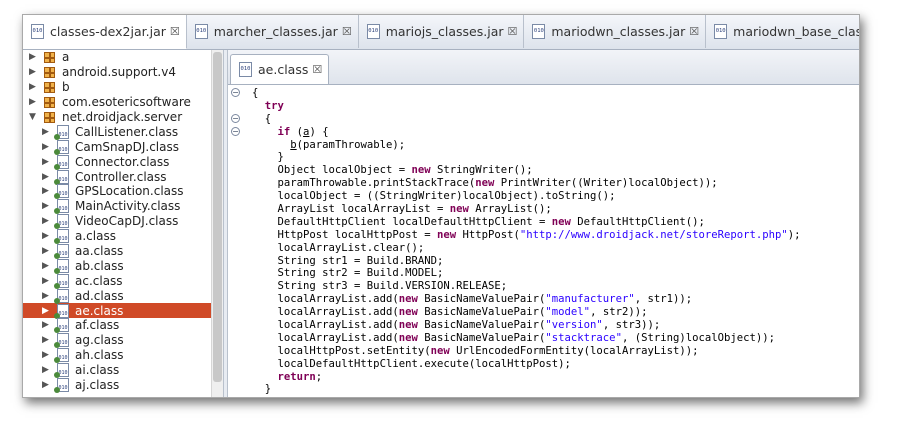  I want to click on tree-class-row: ▶ 010 a.class, so click(123, 237).